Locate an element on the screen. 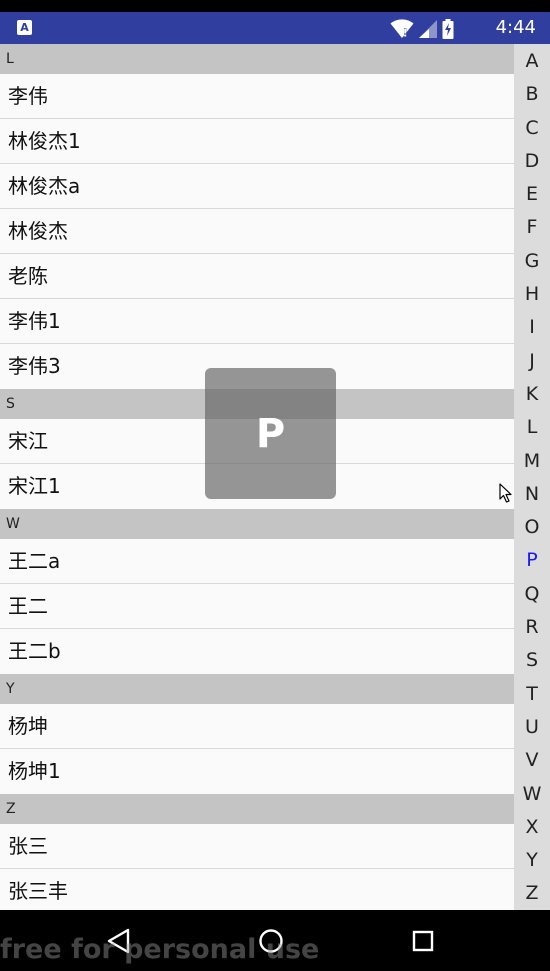  index-letter-k: K is located at coordinates (532, 393).